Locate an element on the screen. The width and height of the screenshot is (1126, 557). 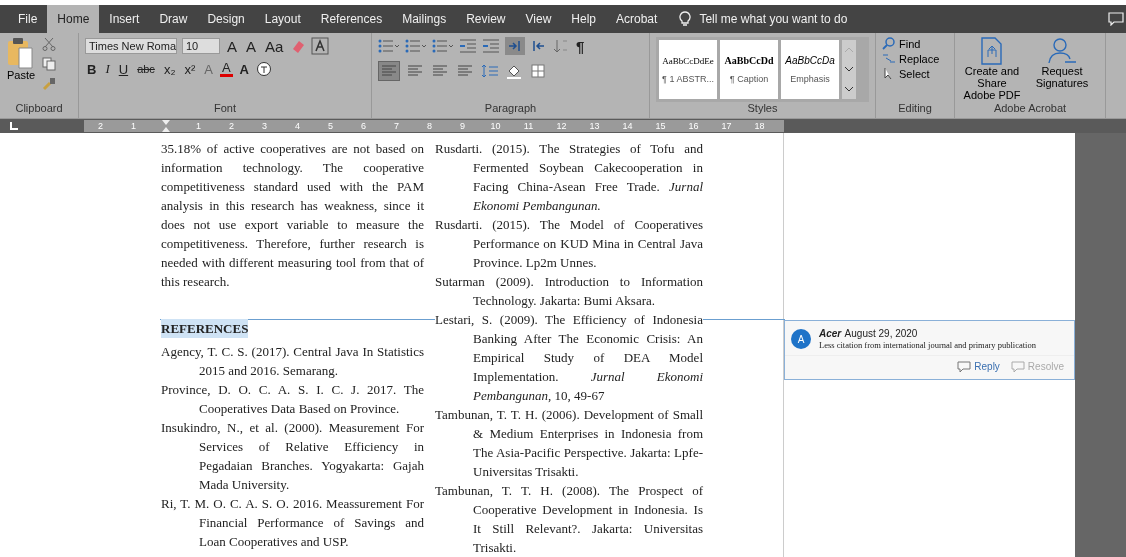
body-paragraph: 35.18% of active cooperatives are not based on information technology. The cooperative competitiveness standard used with the PAM analysis in this research has weakness, since it does not use export variable to measure the competitiveness. Therefore, further research is needed with different measuring tool from that of this research. is located at coordinates (292, 215).